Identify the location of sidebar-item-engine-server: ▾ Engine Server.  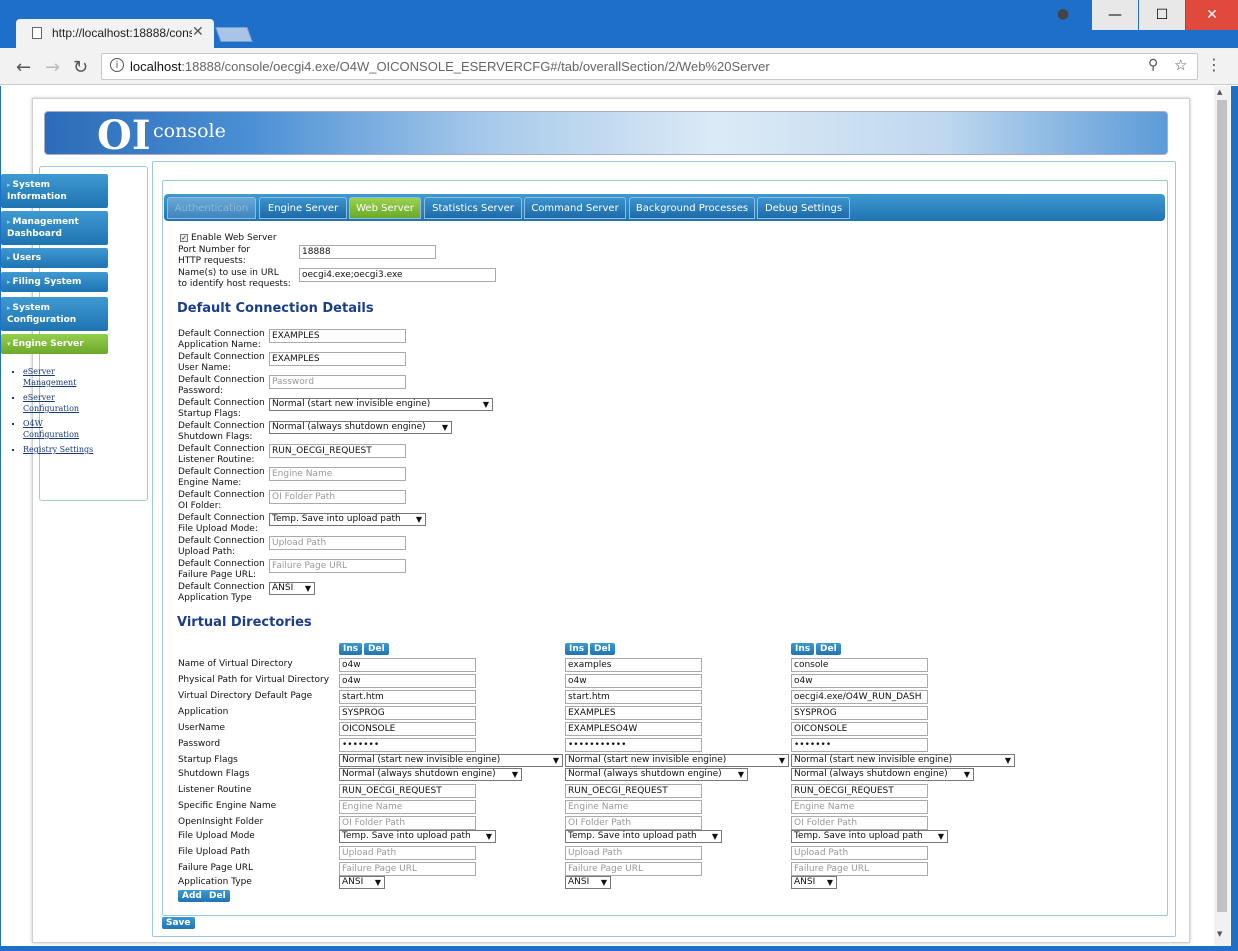
(54, 344).